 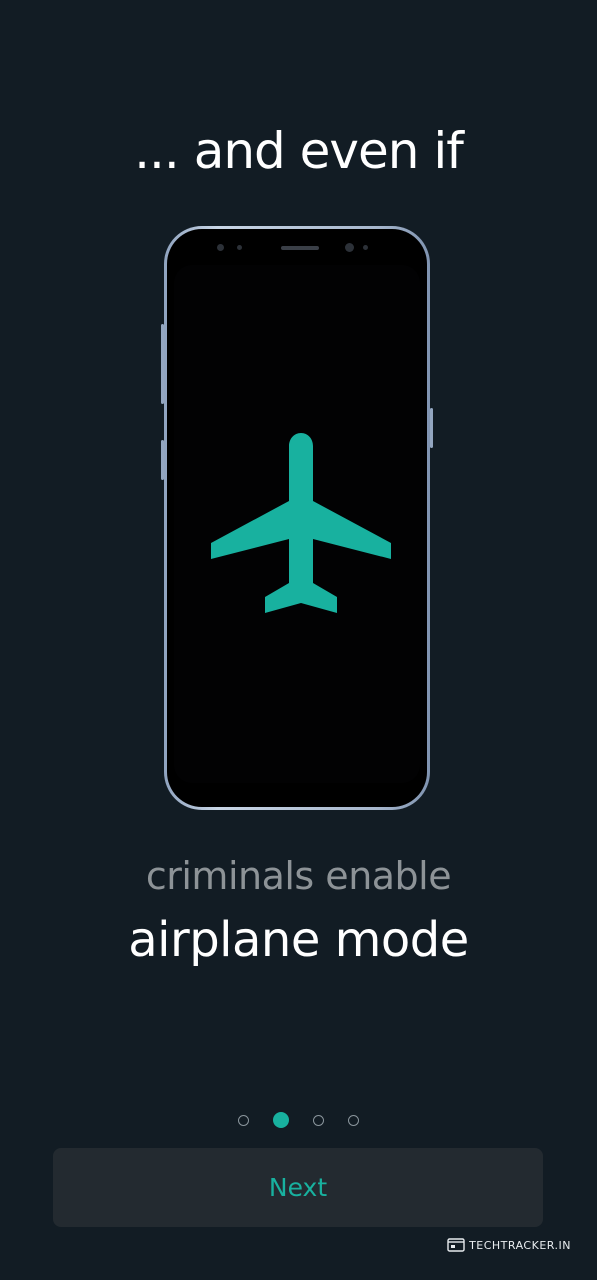 I want to click on page-indicator, so click(x=298, y=1120).